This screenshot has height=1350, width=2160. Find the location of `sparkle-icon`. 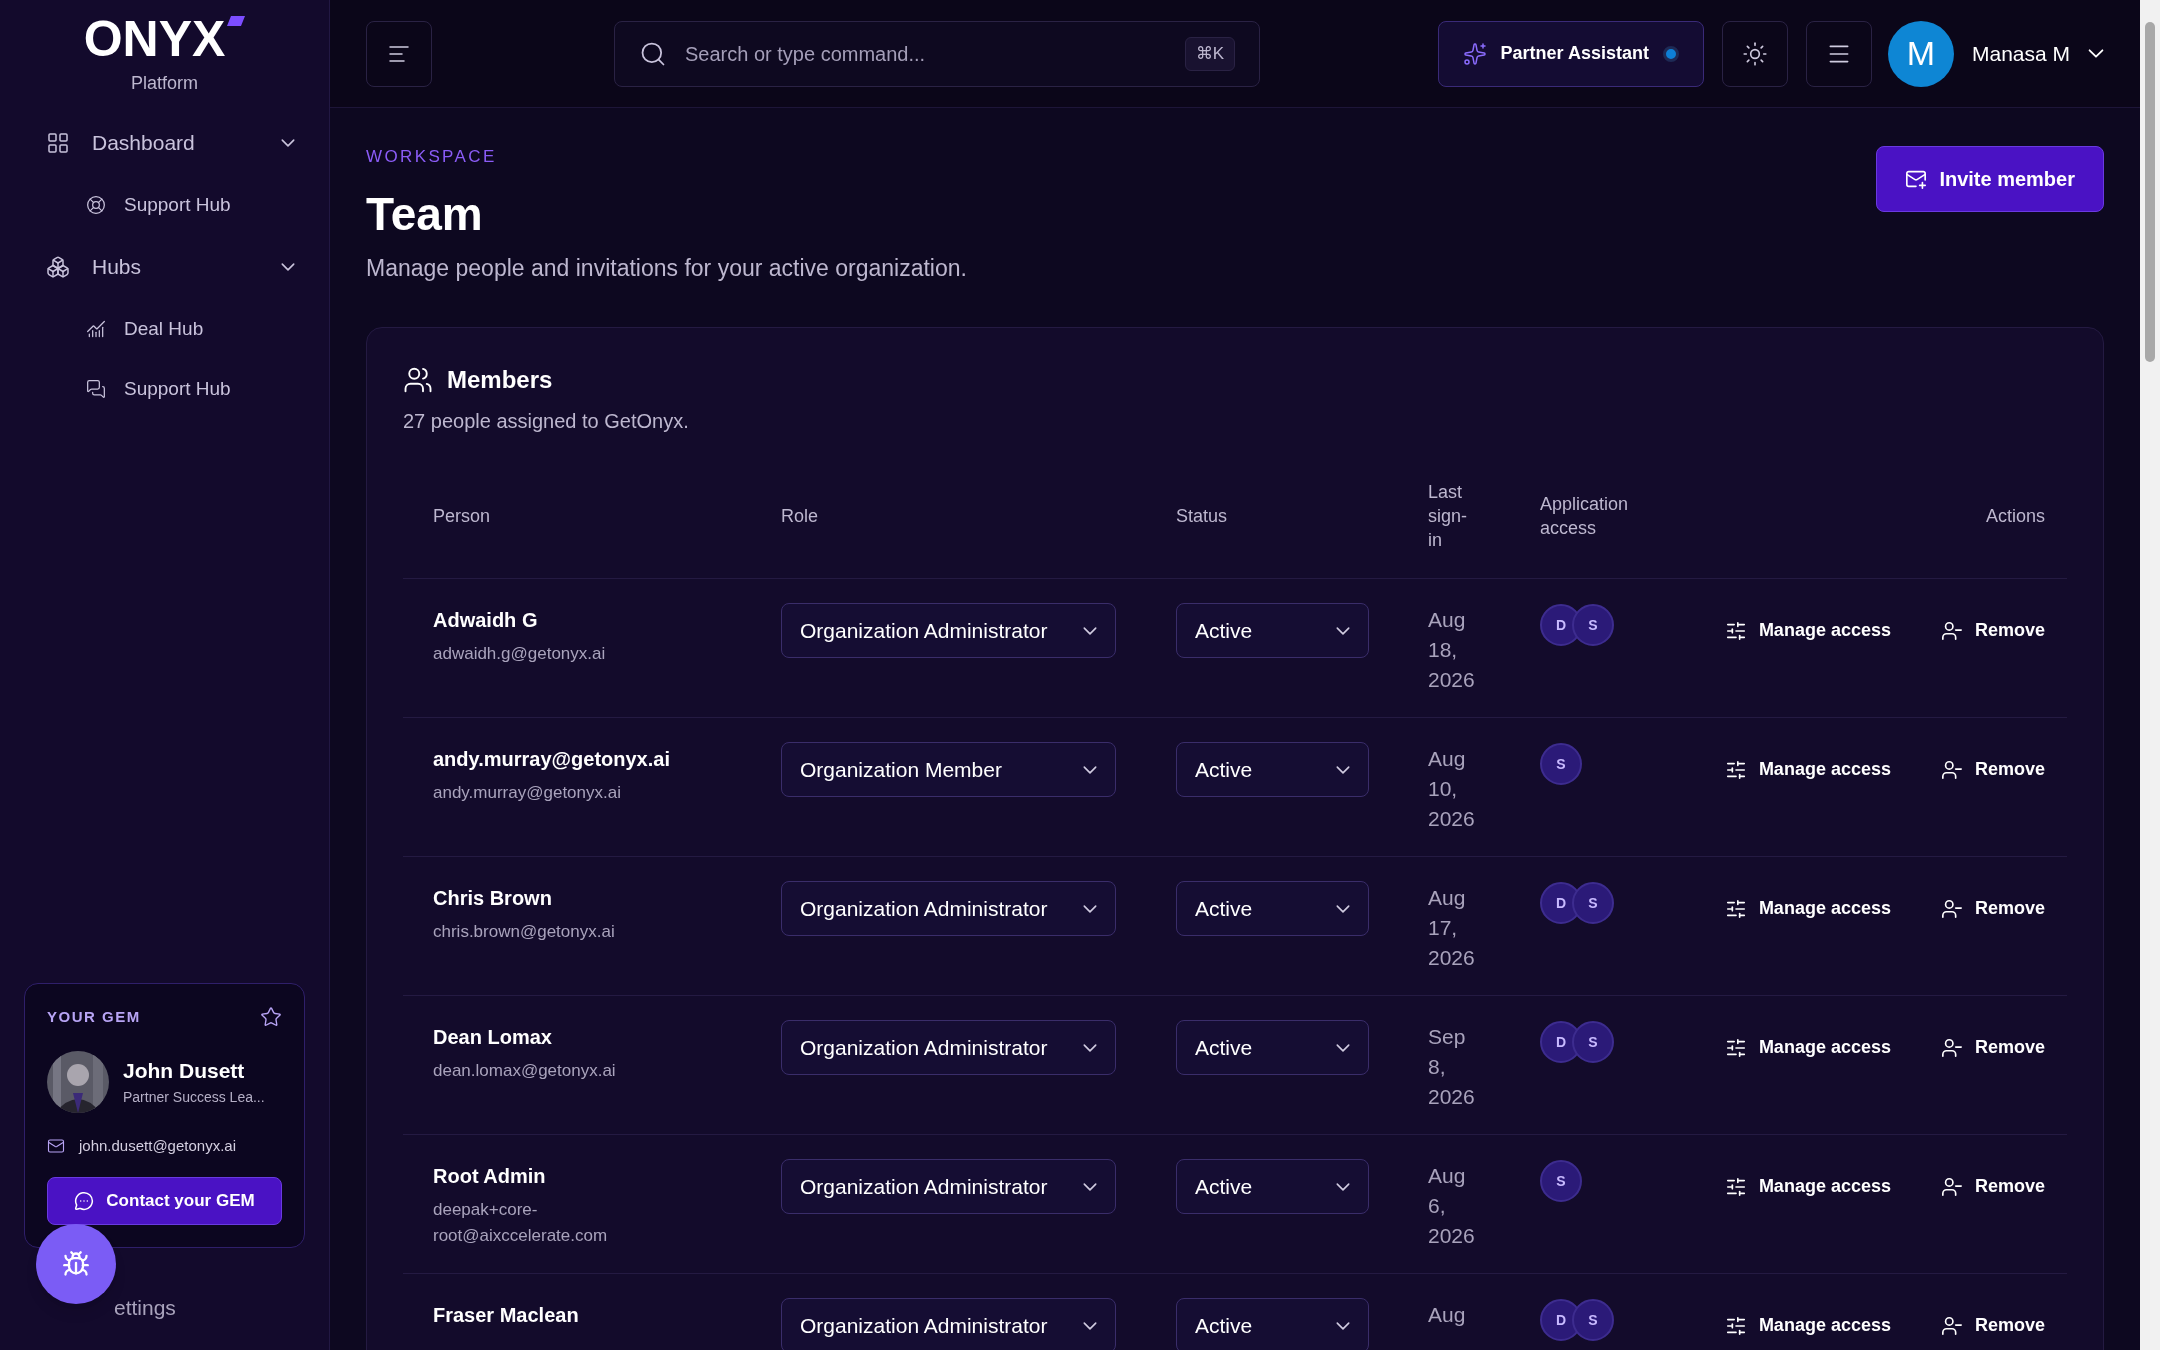

sparkle-icon is located at coordinates (1474, 53).